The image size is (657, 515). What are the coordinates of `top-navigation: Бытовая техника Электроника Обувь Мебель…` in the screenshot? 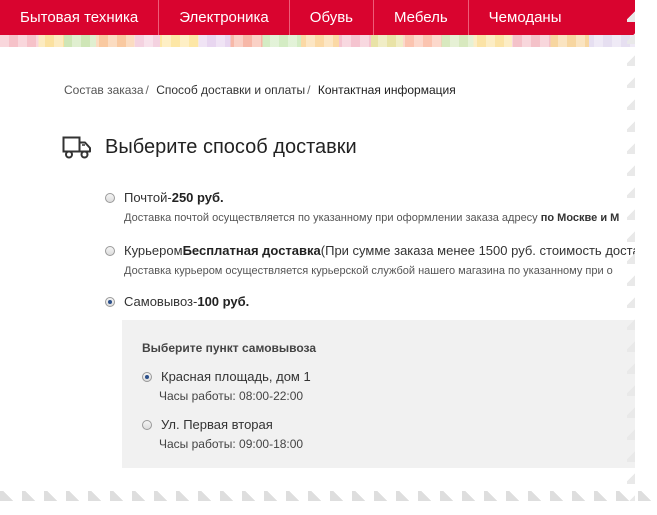 It's located at (320, 17).